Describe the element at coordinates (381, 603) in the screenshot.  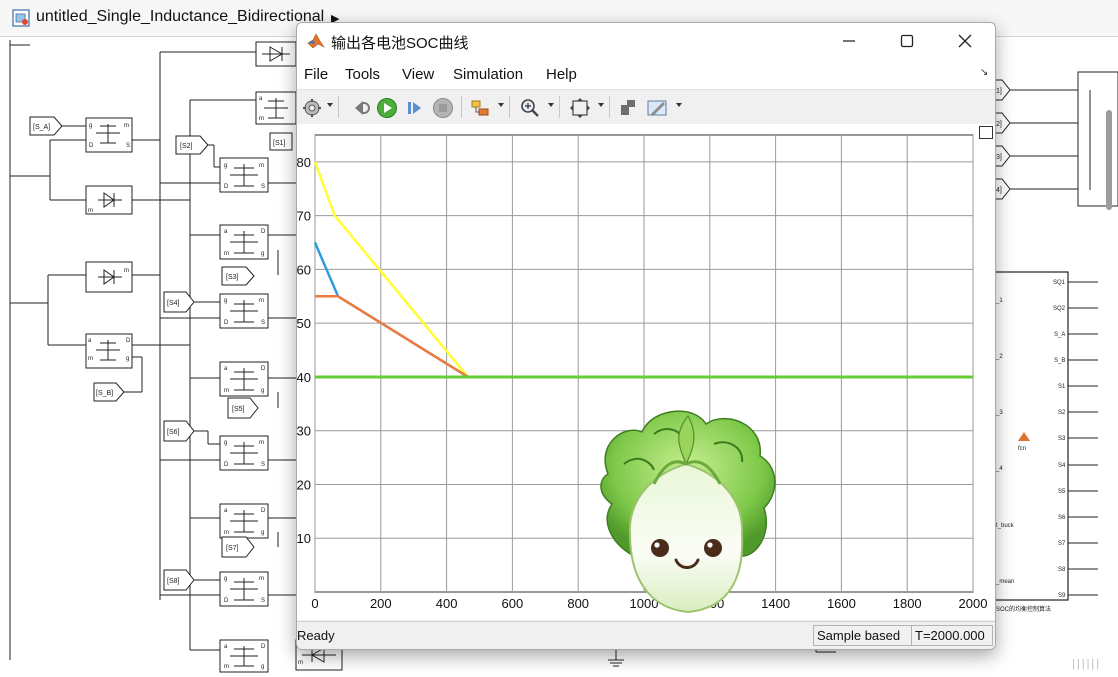
I see `x-tick-label: 200` at that location.